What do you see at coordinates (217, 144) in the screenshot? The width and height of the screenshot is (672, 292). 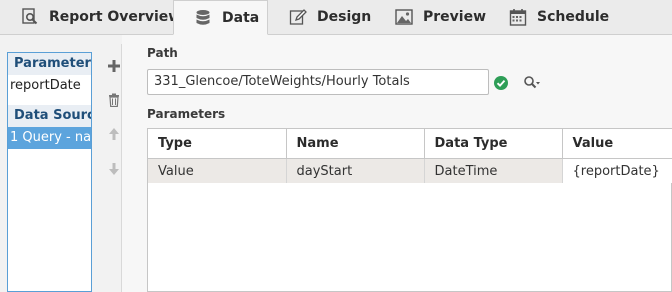 I see `column-header-type: Type` at bounding box center [217, 144].